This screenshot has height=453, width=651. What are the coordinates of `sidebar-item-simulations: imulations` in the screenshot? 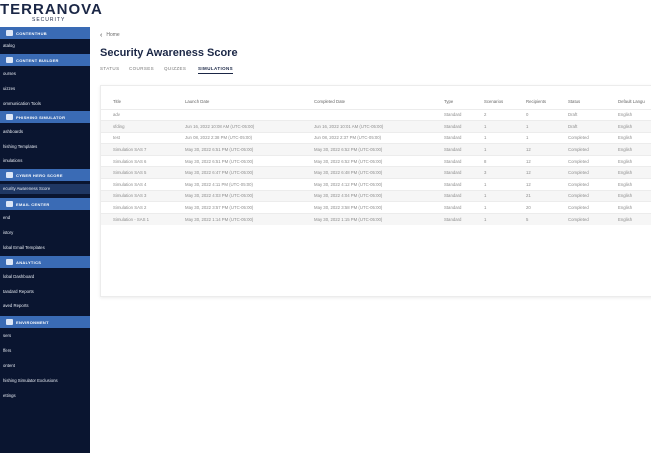 It's located at (45, 161).